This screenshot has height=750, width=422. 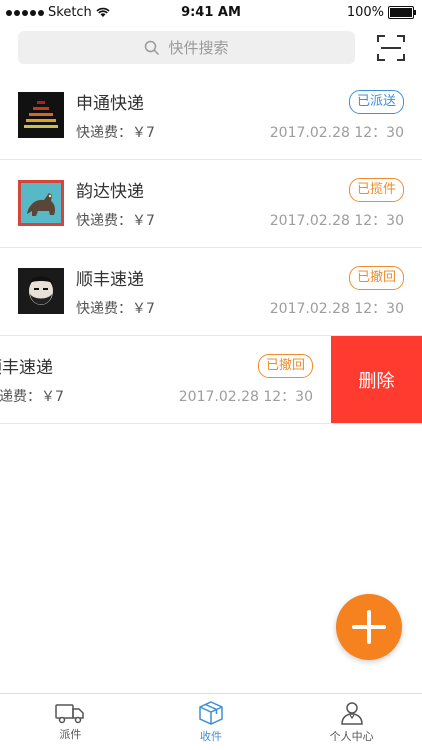 I want to click on tab-bar: 派件 收件 个人中心, so click(x=211, y=721).